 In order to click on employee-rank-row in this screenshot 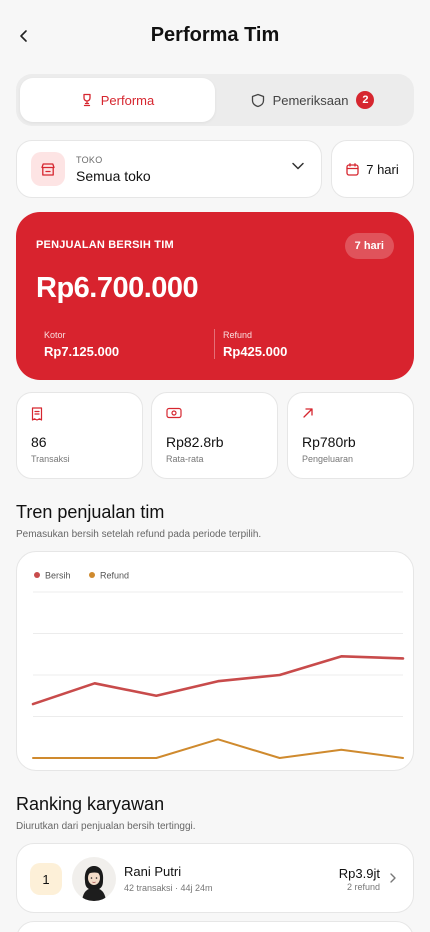, I will do `click(215, 926)`.